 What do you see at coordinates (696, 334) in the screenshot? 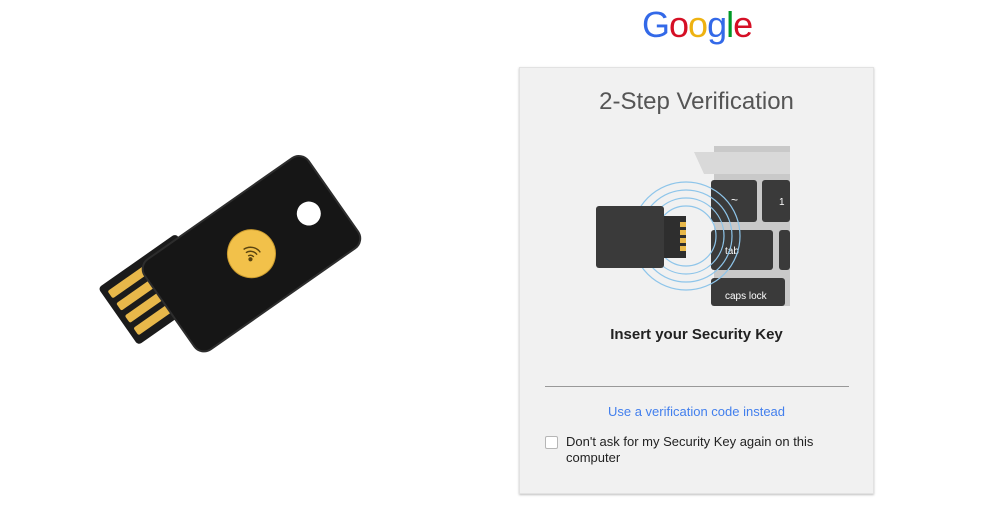
I see `instruction-text: Insert your Security Key` at bounding box center [696, 334].